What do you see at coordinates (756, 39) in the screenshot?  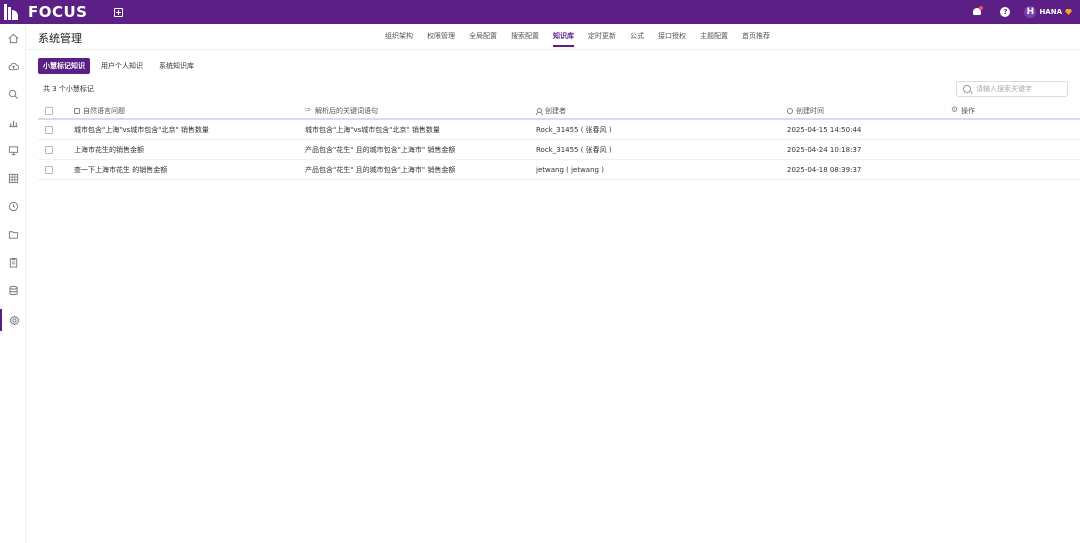 I see `tab-home-recommend: 首页推荐` at bounding box center [756, 39].